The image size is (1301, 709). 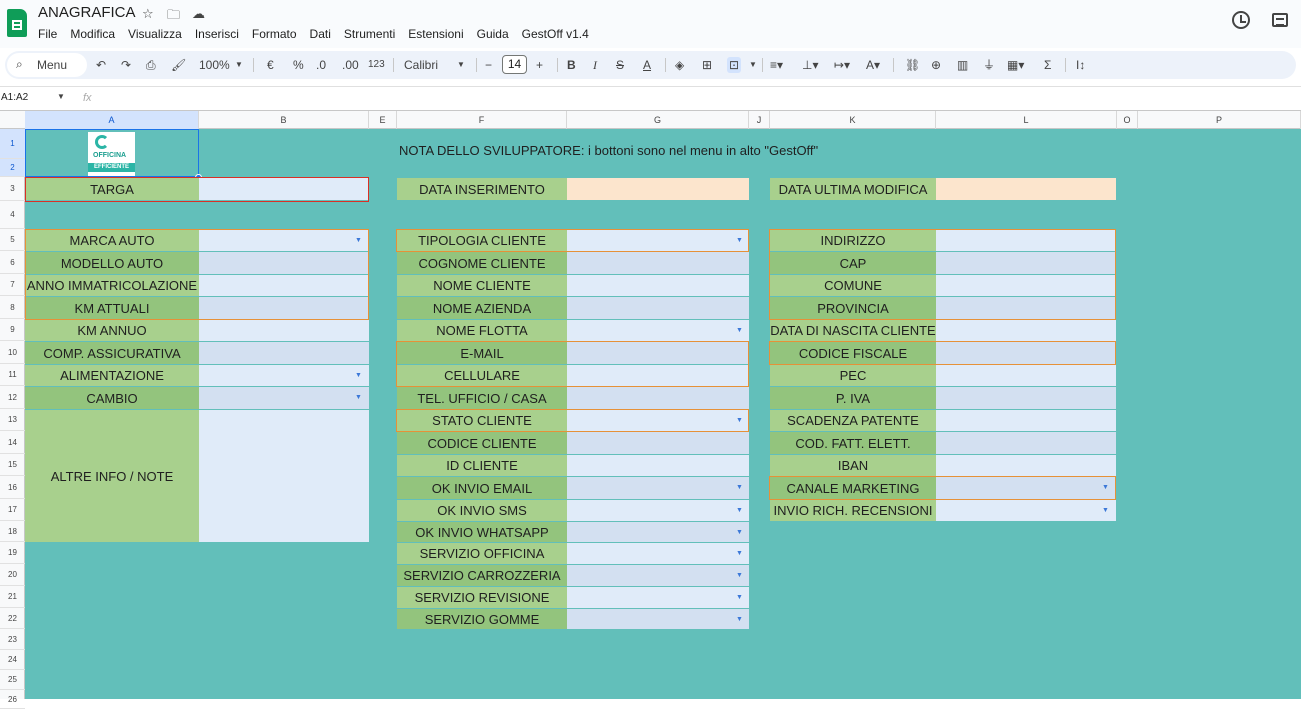 I want to click on redo-icon: ↷, so click(x=126, y=65).